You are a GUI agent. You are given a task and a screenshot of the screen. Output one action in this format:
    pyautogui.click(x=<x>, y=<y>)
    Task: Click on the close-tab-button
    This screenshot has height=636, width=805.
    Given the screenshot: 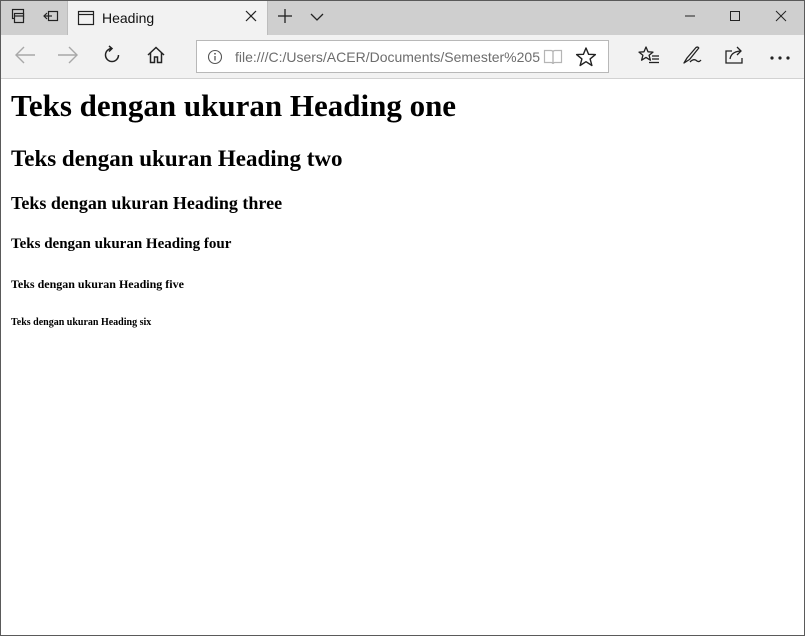 What is the action you would take?
    pyautogui.click(x=251, y=18)
    